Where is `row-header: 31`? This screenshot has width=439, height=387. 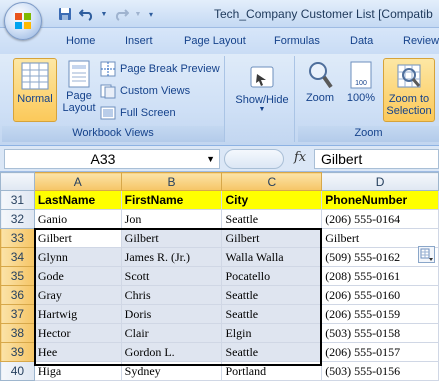 row-header: 31 is located at coordinates (17, 200).